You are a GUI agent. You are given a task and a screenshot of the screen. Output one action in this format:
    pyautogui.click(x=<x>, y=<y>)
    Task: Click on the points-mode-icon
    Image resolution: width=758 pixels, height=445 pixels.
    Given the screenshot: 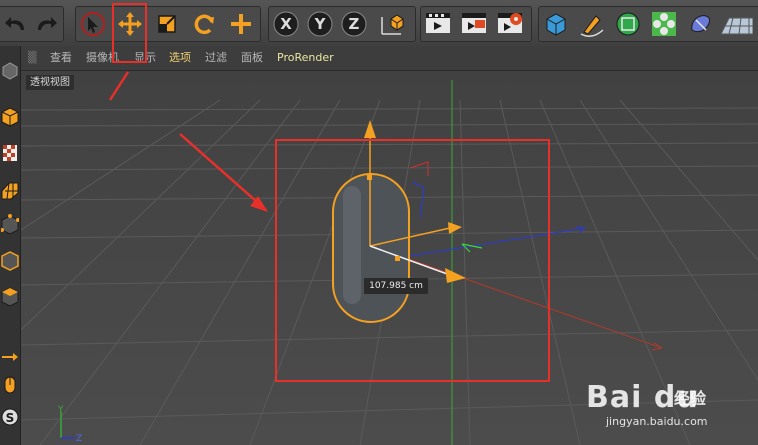 What is the action you would take?
    pyautogui.click(x=10, y=225)
    